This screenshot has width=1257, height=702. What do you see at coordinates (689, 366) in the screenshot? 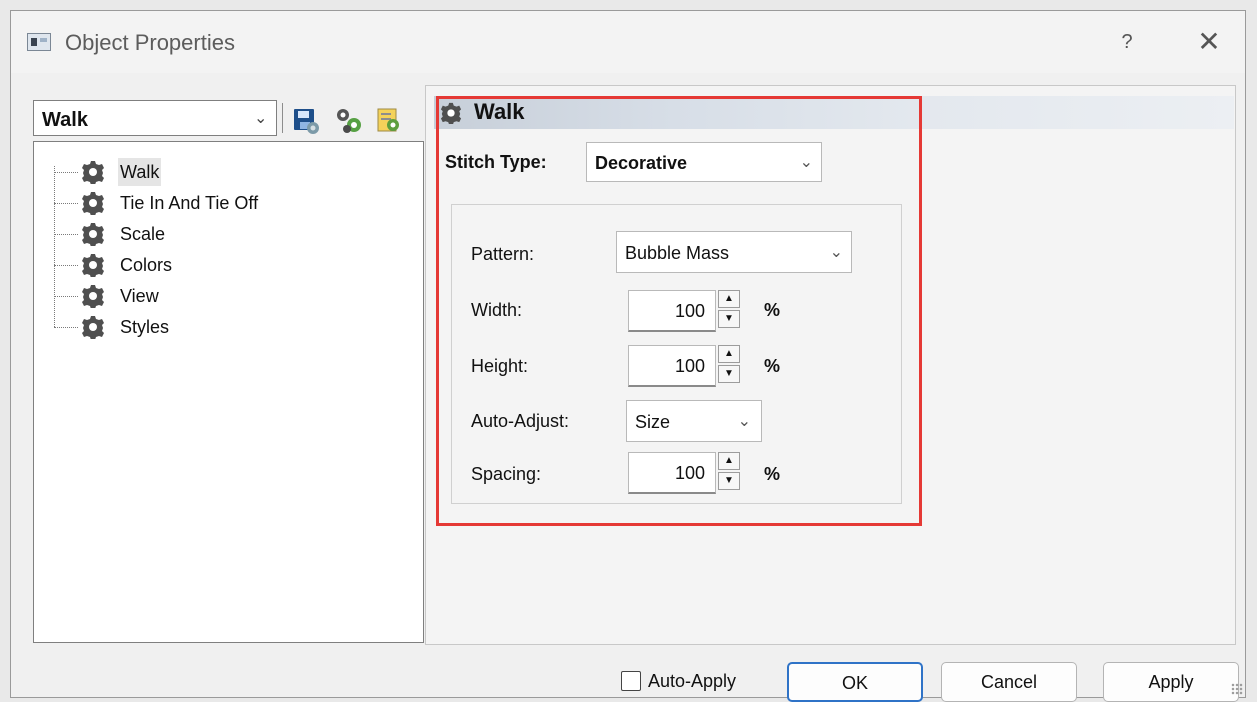
I see `height-value: 100` at bounding box center [689, 366].